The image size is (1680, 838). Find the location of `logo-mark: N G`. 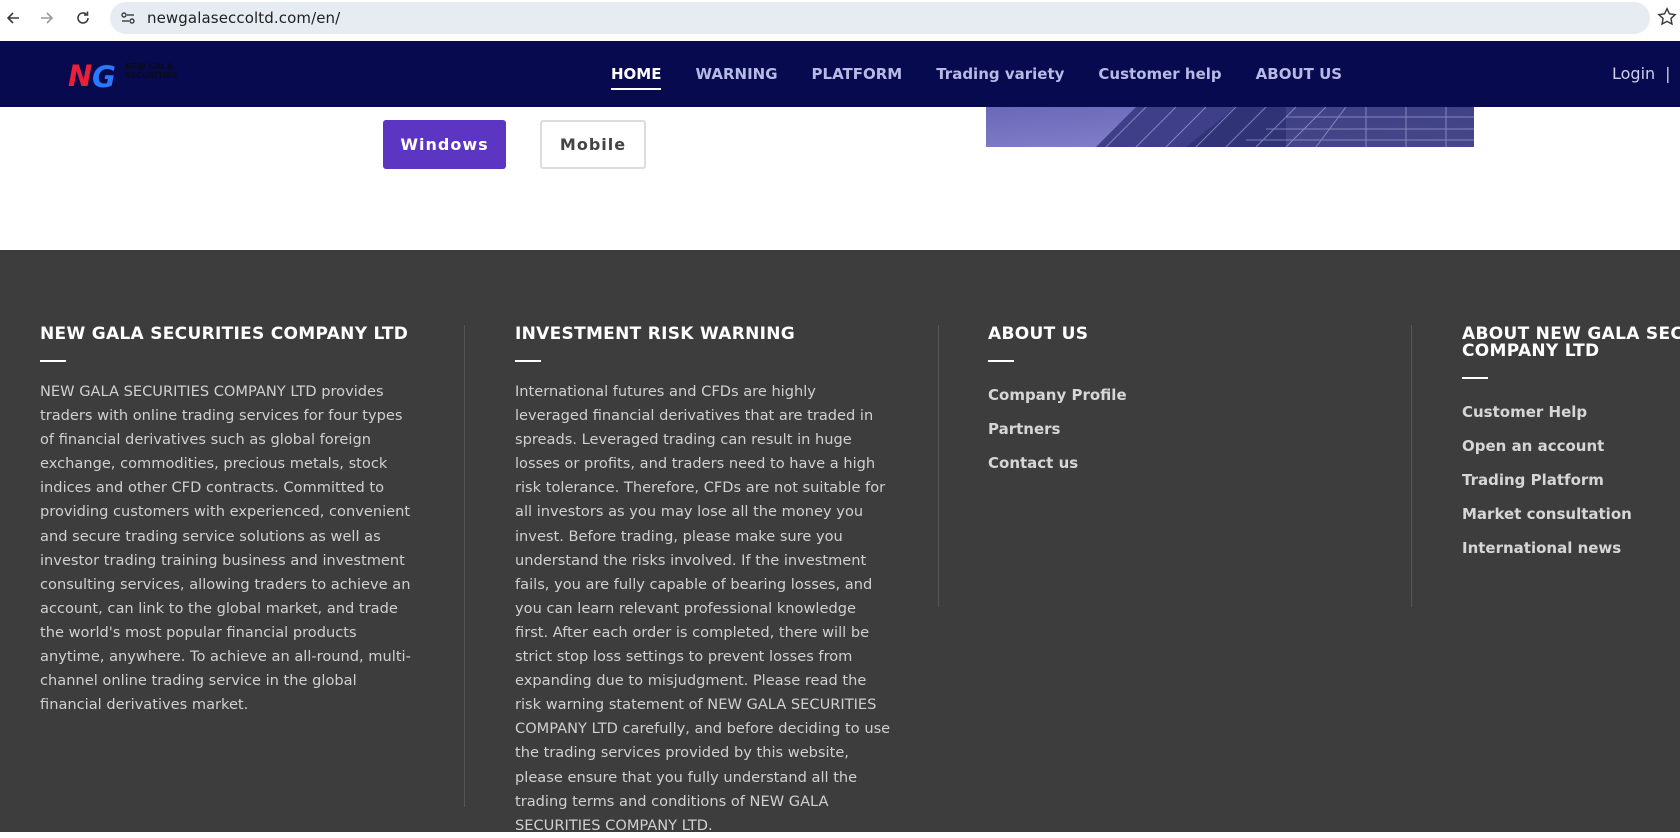

logo-mark: N G is located at coordinates (92, 76).